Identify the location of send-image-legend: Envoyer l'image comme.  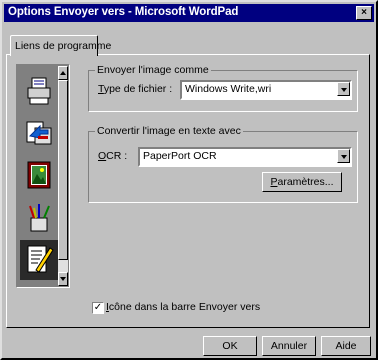
(153, 70).